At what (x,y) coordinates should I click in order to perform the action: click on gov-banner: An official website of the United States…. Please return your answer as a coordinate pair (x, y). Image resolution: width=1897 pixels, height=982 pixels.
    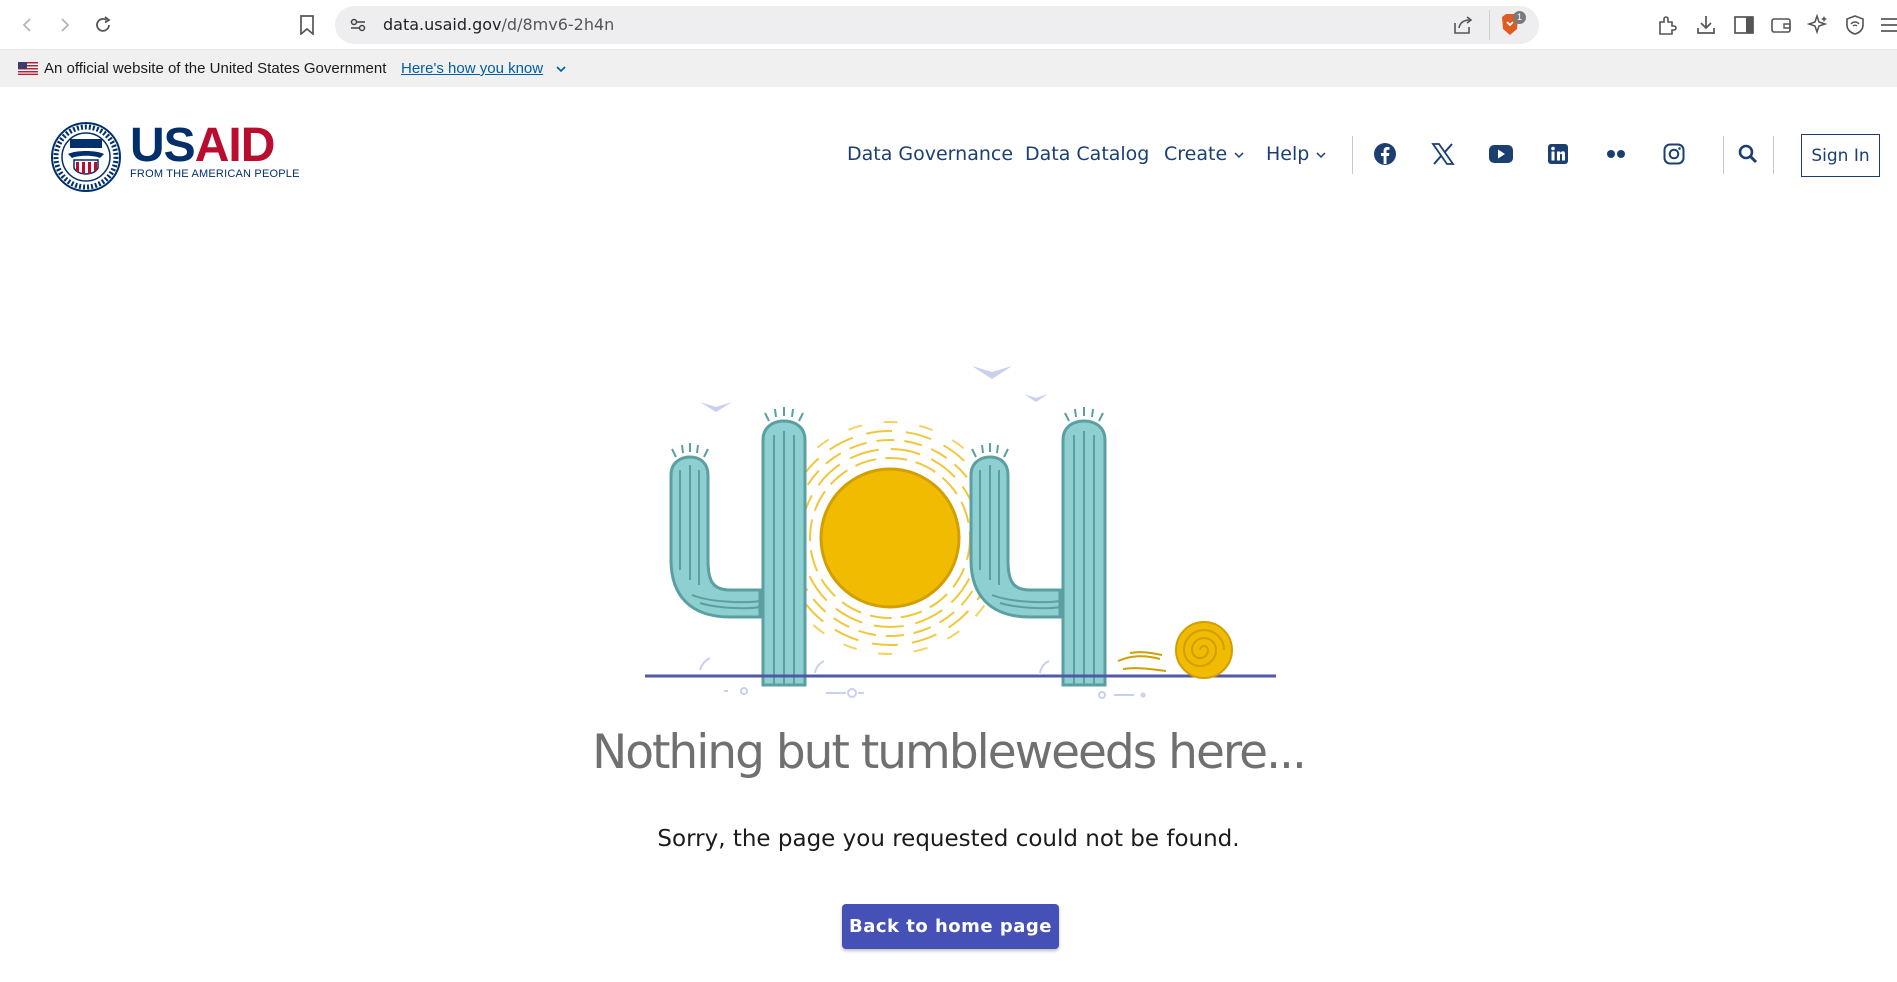
    Looking at the image, I should click on (948, 68).